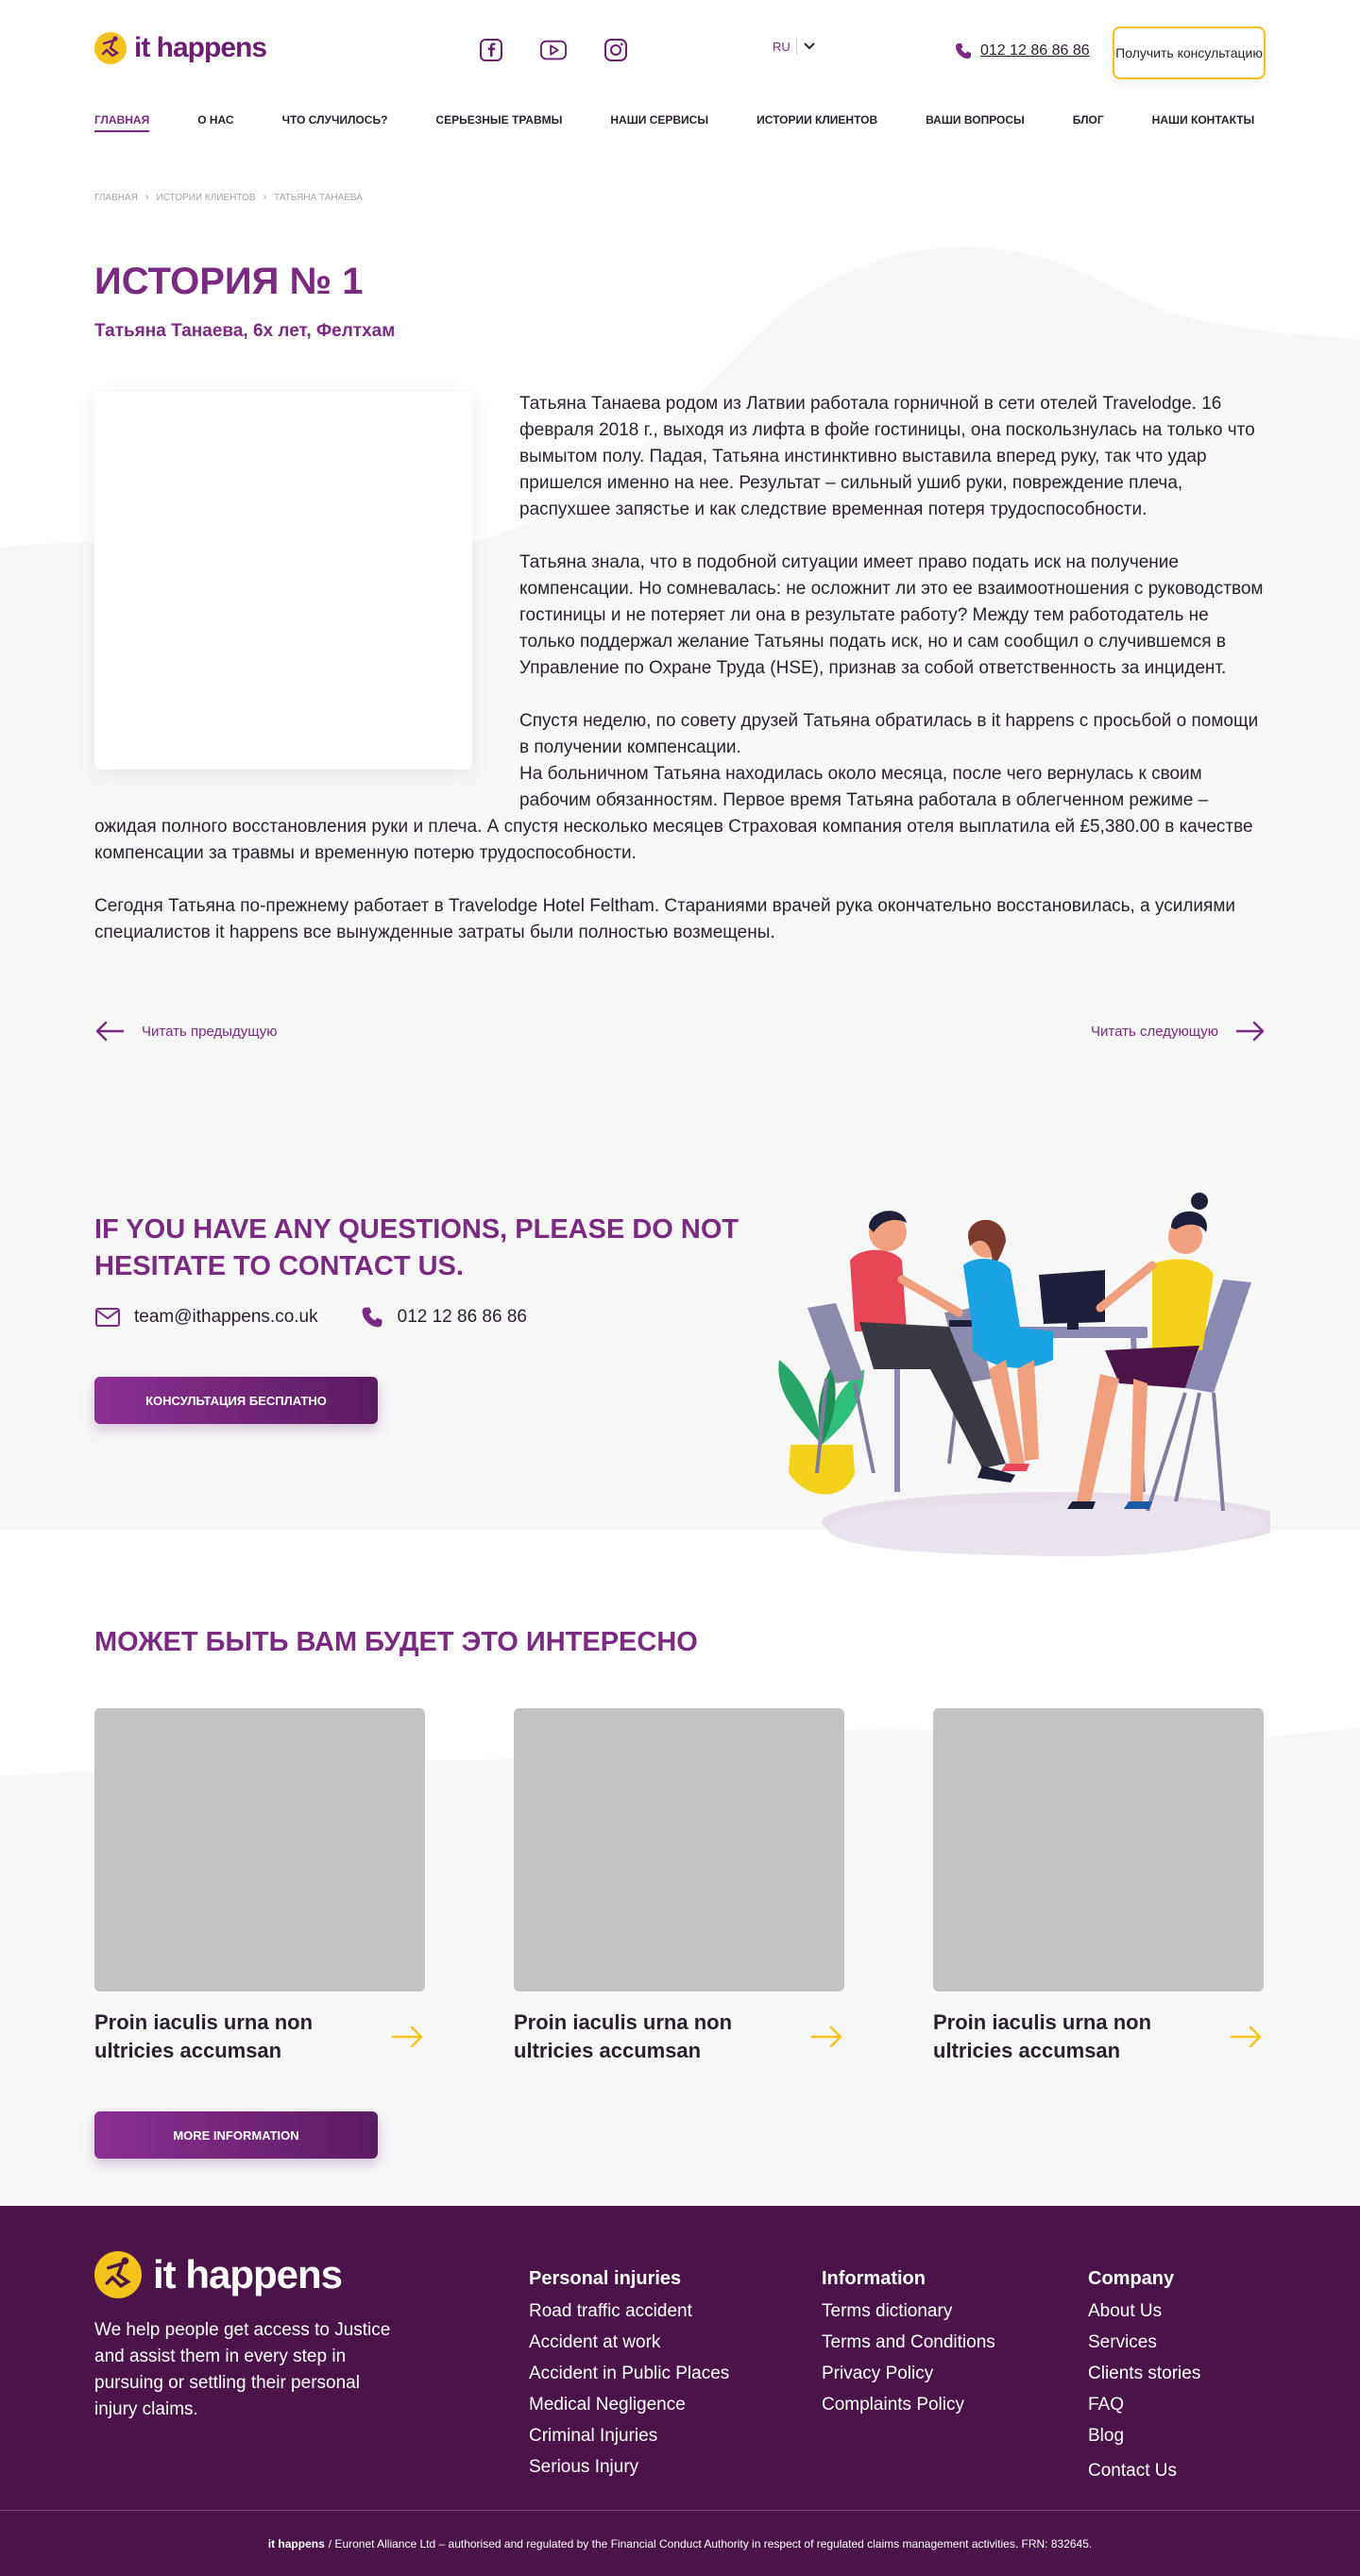  What do you see at coordinates (245, 331) in the screenshot?
I see `story-subtitle: Татьяна Танаева, 6х лет, Фелтхам` at bounding box center [245, 331].